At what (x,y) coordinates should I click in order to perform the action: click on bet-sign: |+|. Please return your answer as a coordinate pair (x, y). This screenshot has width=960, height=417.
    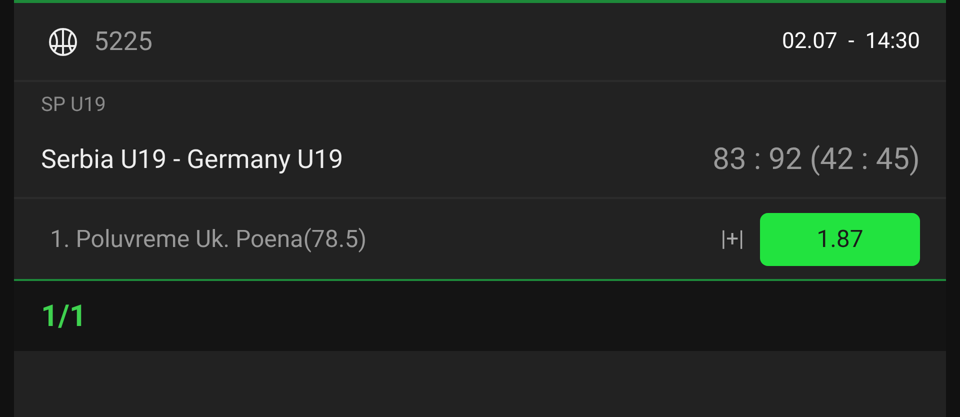
    Looking at the image, I should click on (732, 239).